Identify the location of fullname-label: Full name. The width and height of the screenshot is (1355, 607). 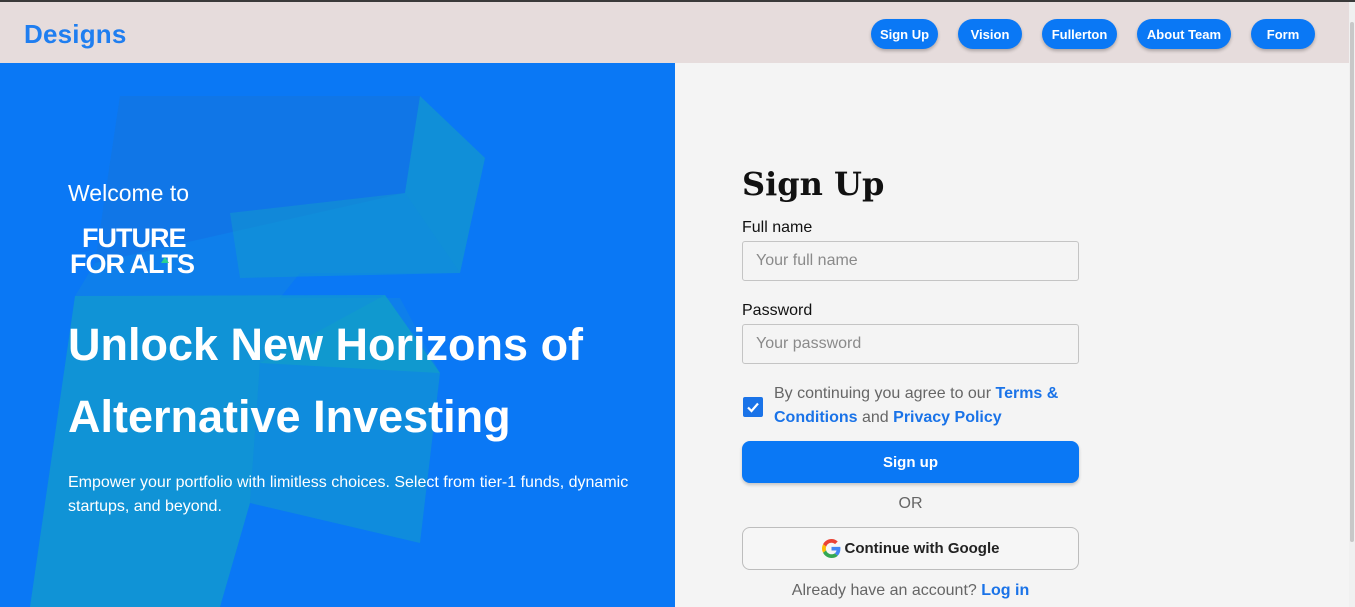
(777, 227).